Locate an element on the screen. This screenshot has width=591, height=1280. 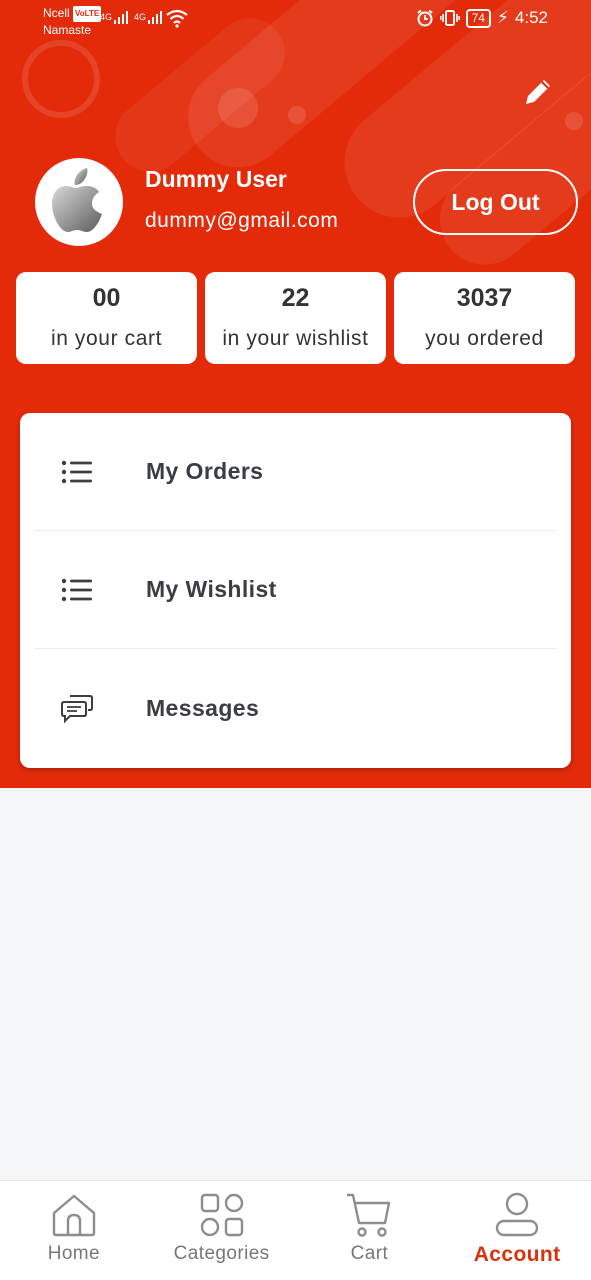
carrier-info: Ncell VoLTE Namaste is located at coordinates (72, 21).